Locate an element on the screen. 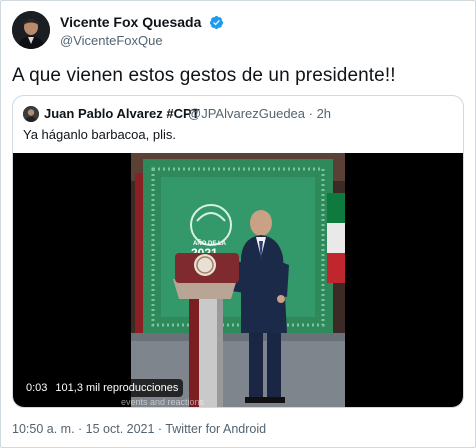 The width and height of the screenshot is (476, 448). author-display-name: Vicente Fox Quesada is located at coordinates (130, 22).